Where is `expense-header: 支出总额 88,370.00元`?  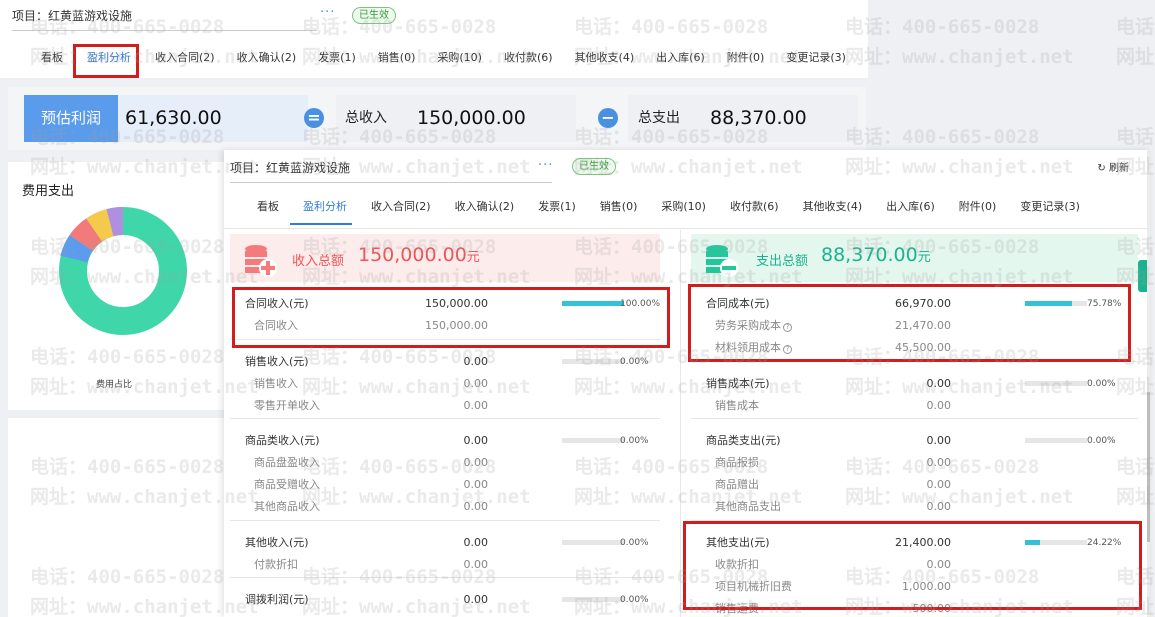 expense-header: 支出总额 88,370.00元 is located at coordinates (914, 258).